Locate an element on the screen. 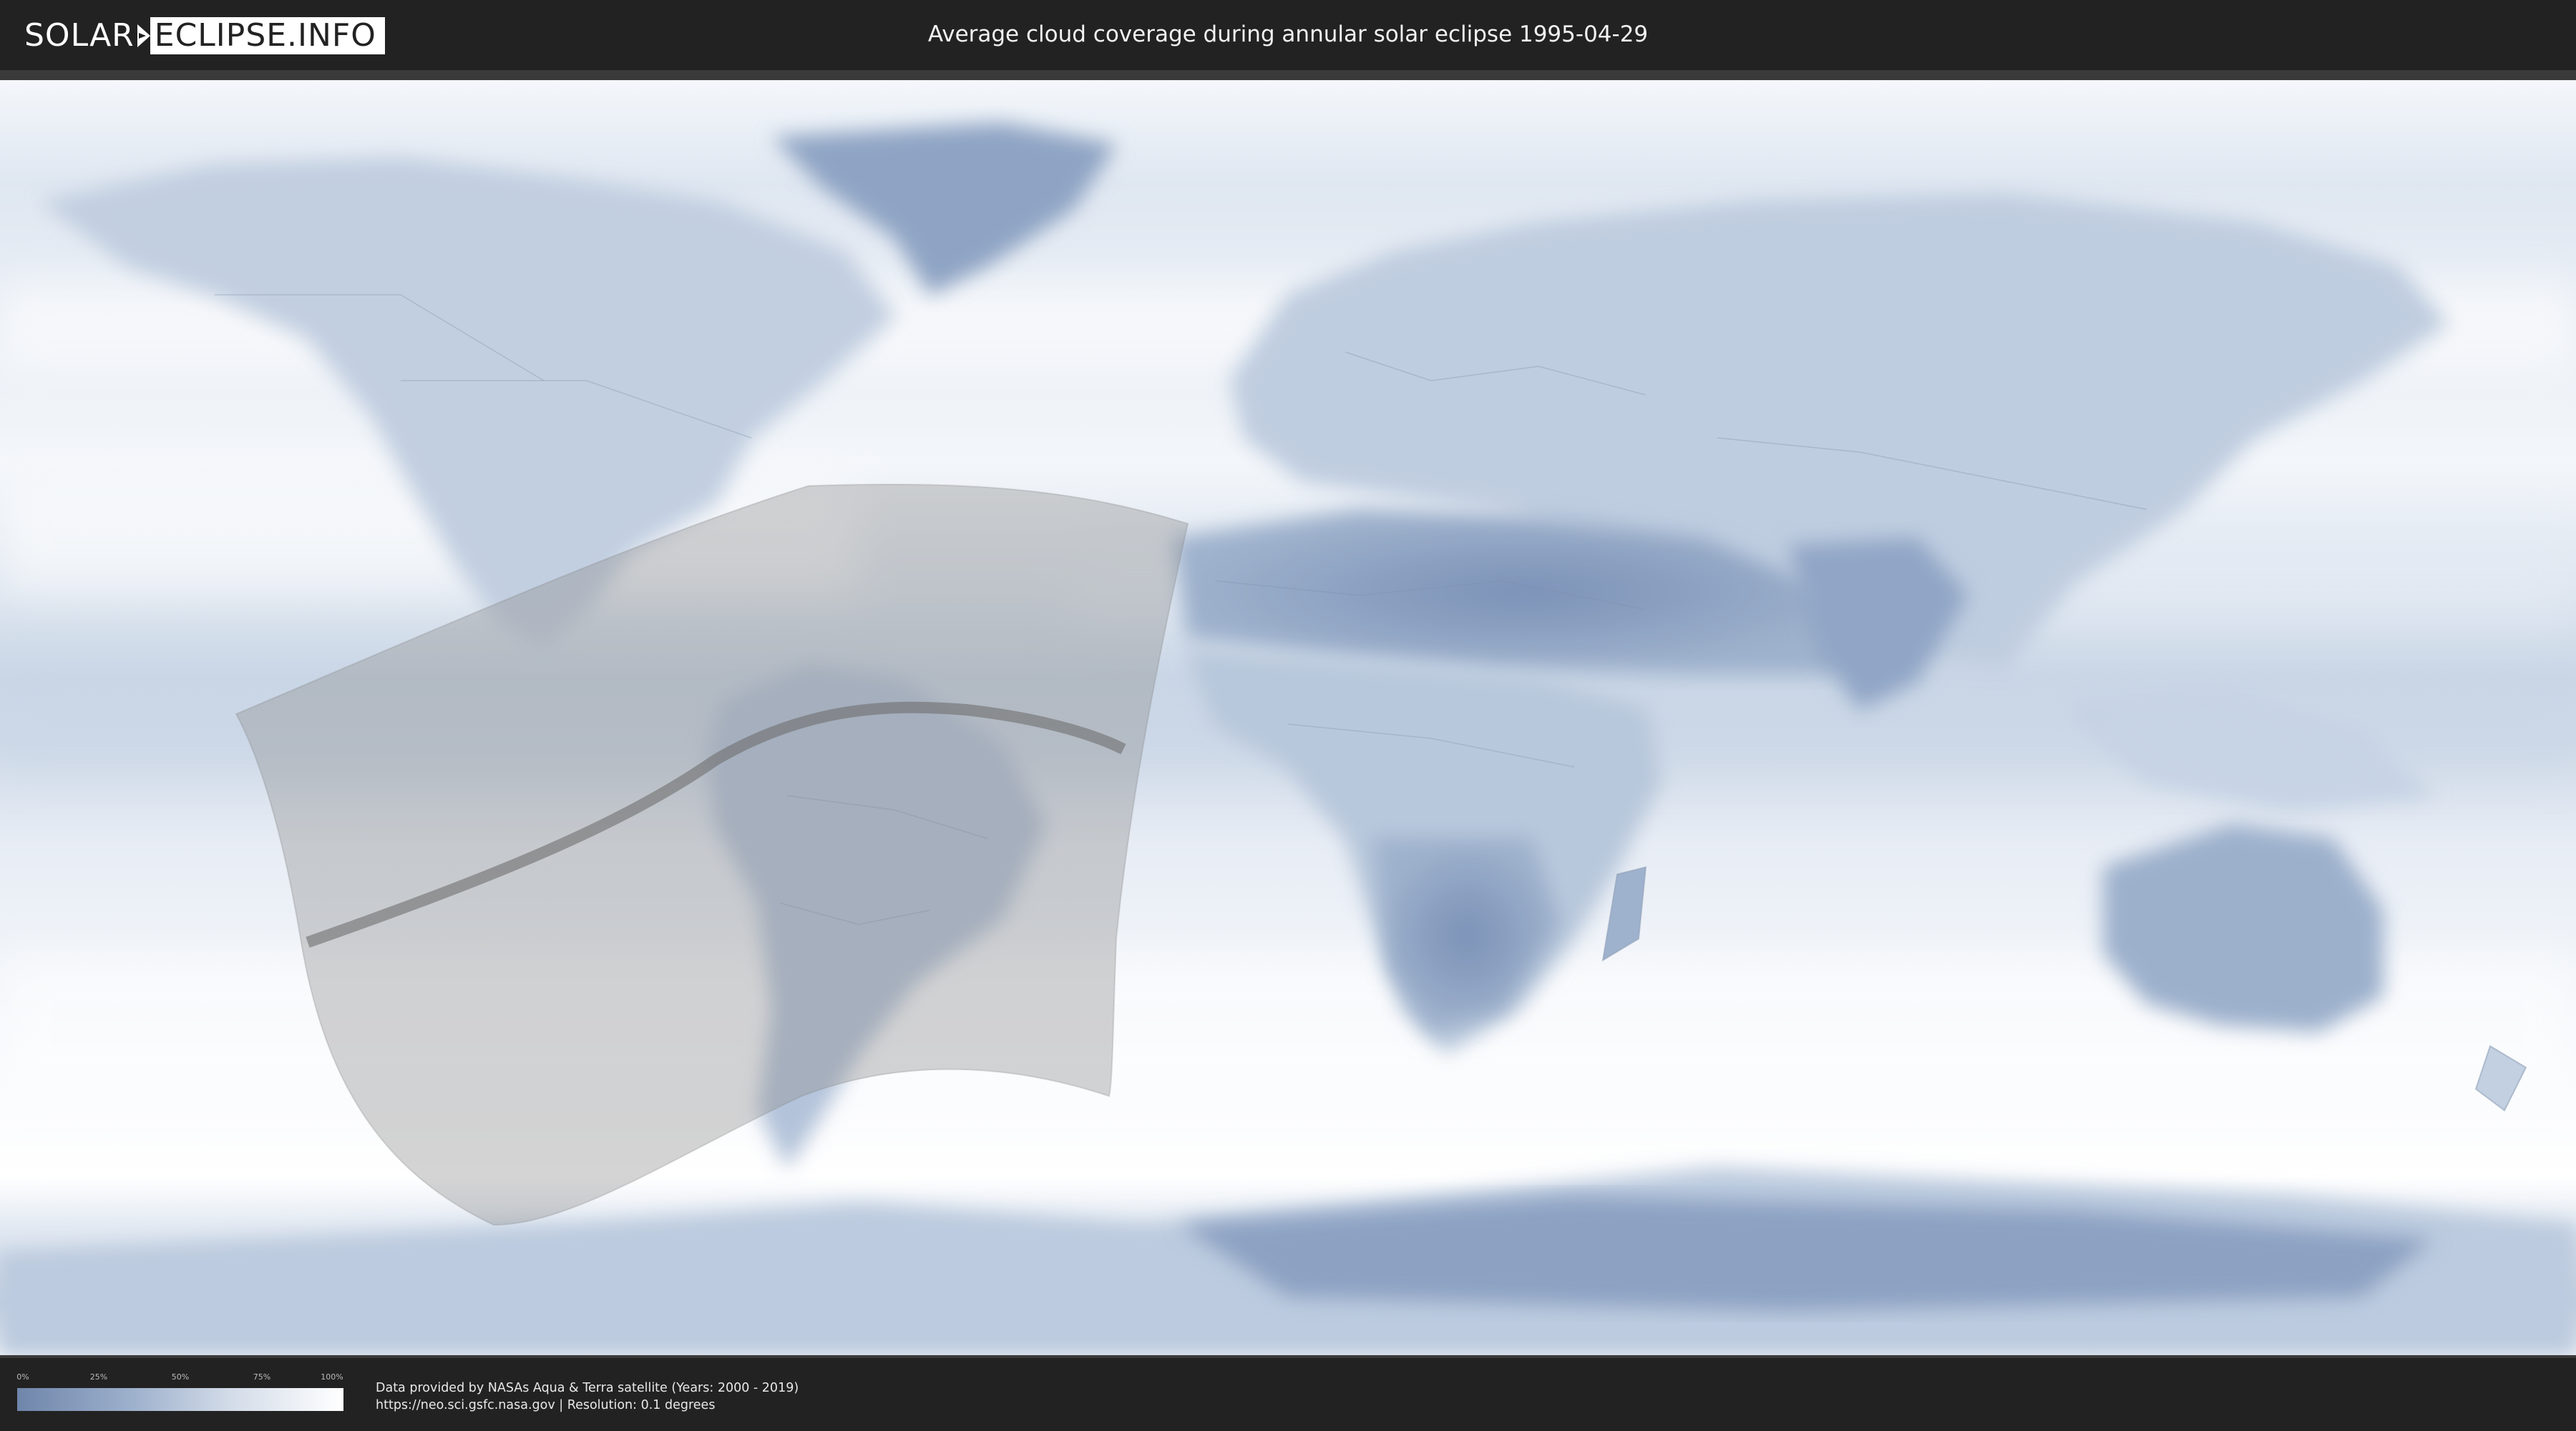 This screenshot has width=2576, height=1431. legend-ticks: 0% 25% 50% 75% 100% is located at coordinates (179, 1377).